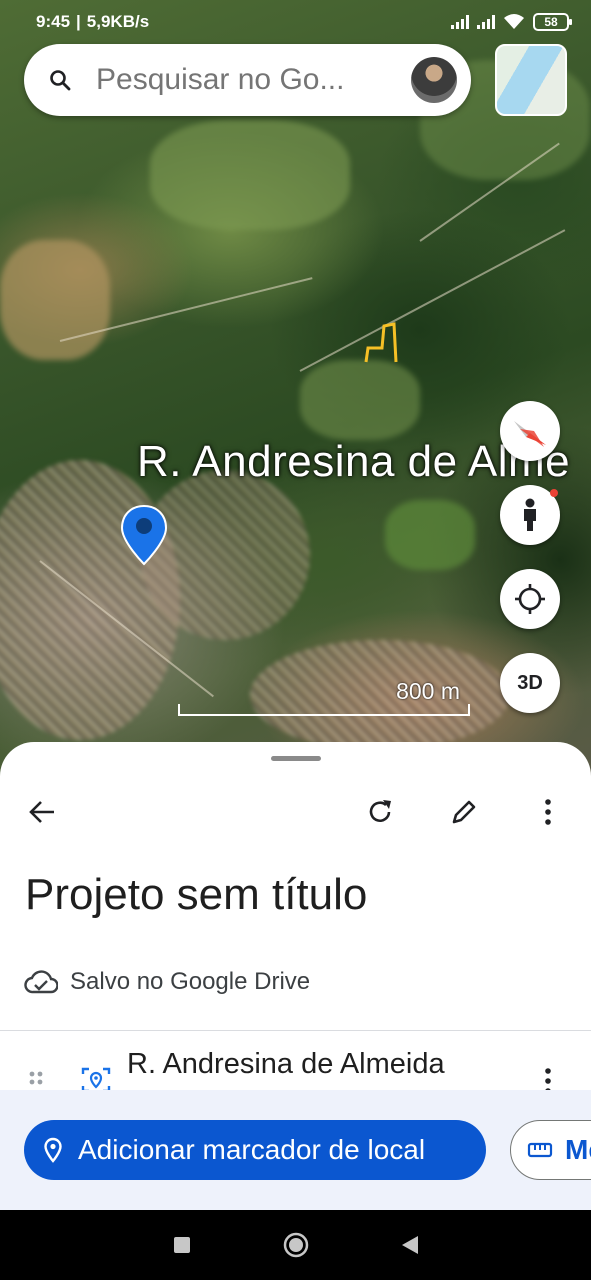  Describe the element at coordinates (531, 80) in the screenshot. I see `map-layers-button` at that location.